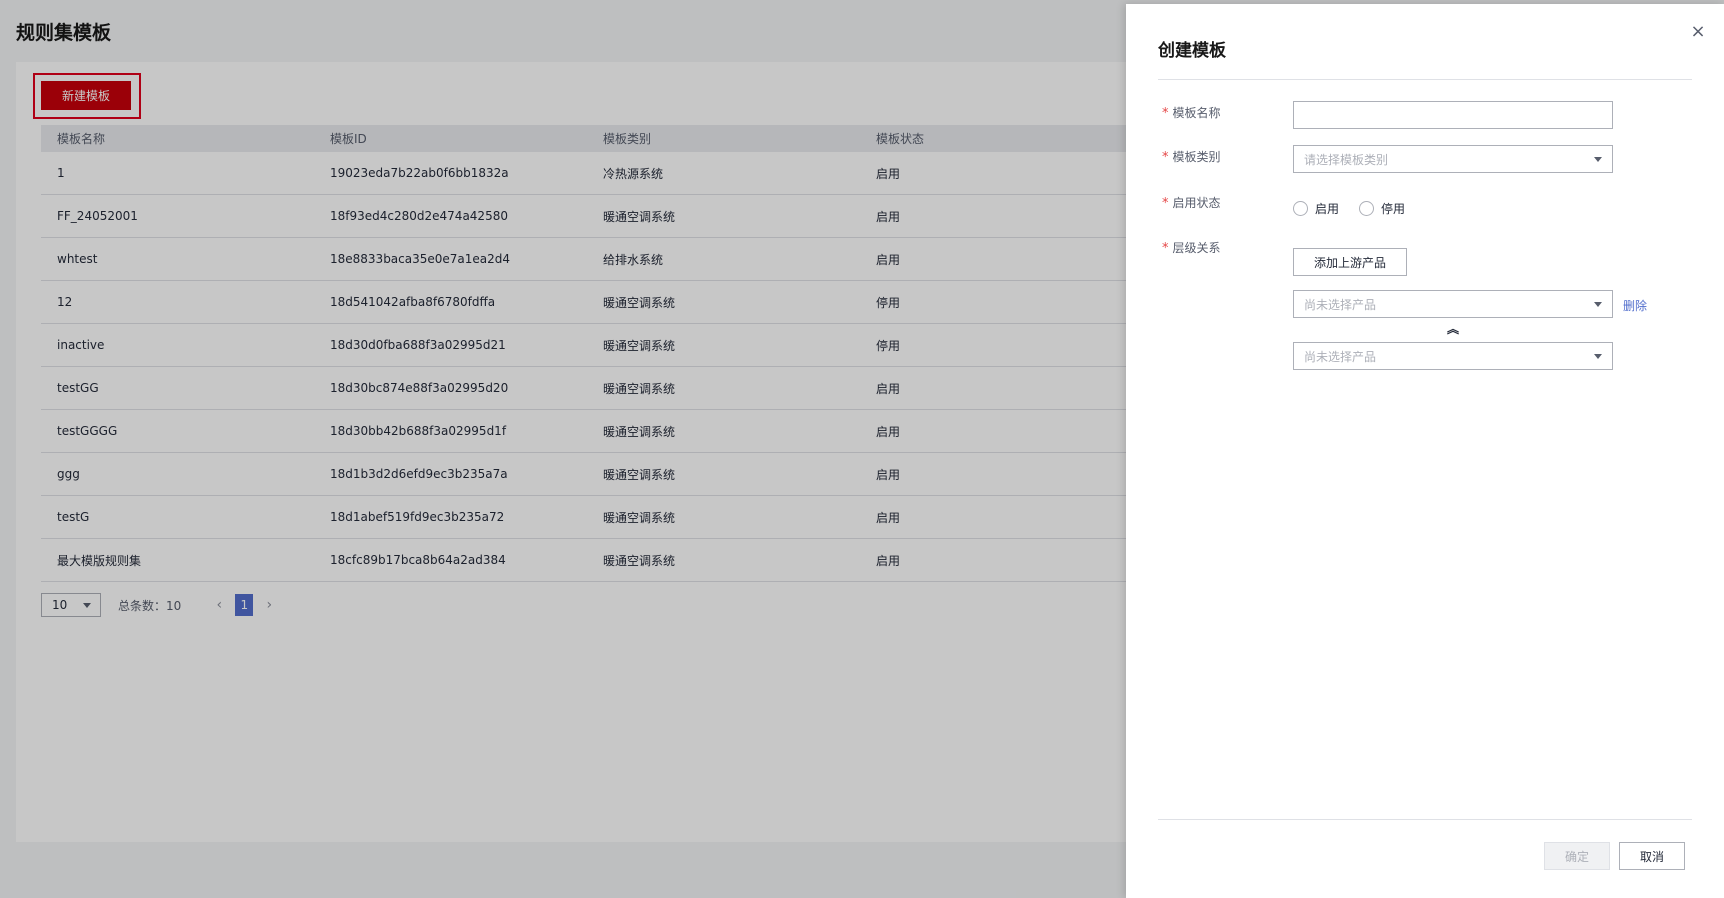  What do you see at coordinates (1425, 819) in the screenshot?
I see `drawer-divider-bottom` at bounding box center [1425, 819].